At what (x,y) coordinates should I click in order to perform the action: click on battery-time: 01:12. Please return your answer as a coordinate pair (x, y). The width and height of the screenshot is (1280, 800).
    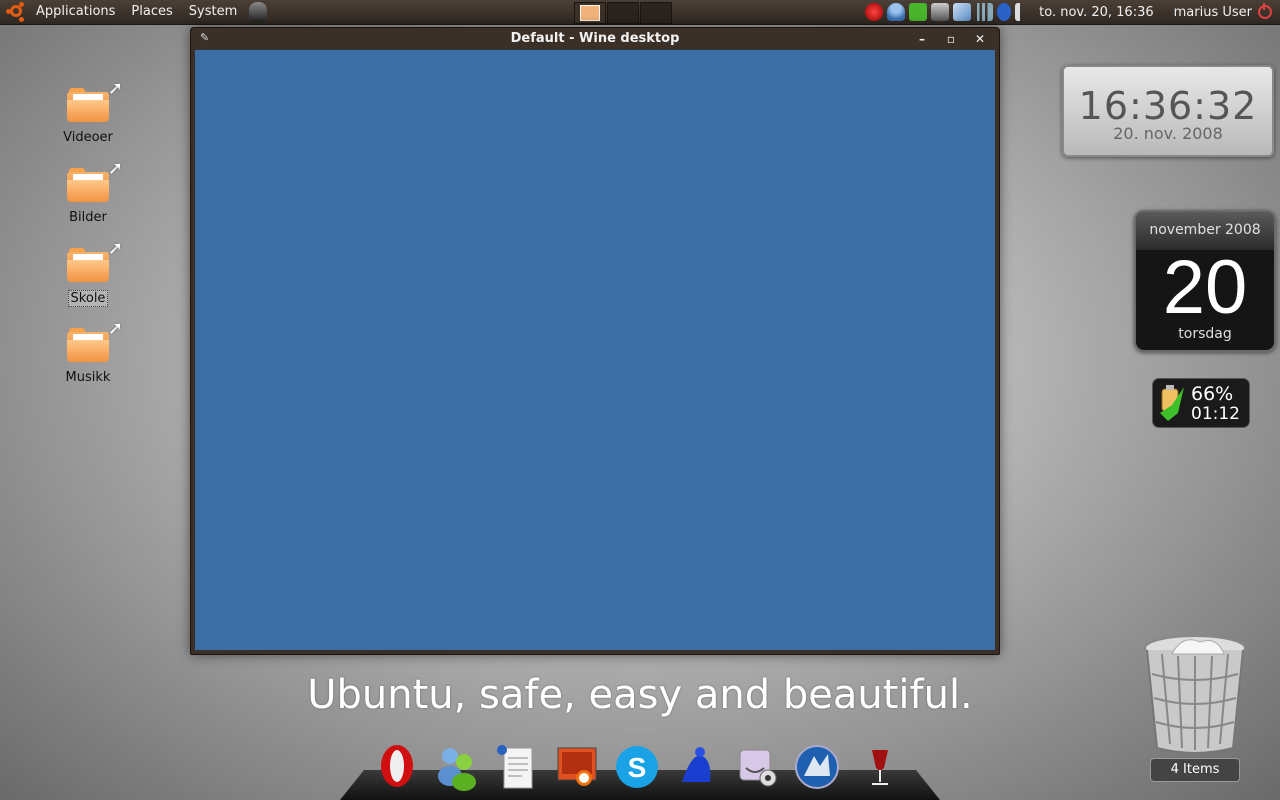
    Looking at the image, I should click on (1215, 414).